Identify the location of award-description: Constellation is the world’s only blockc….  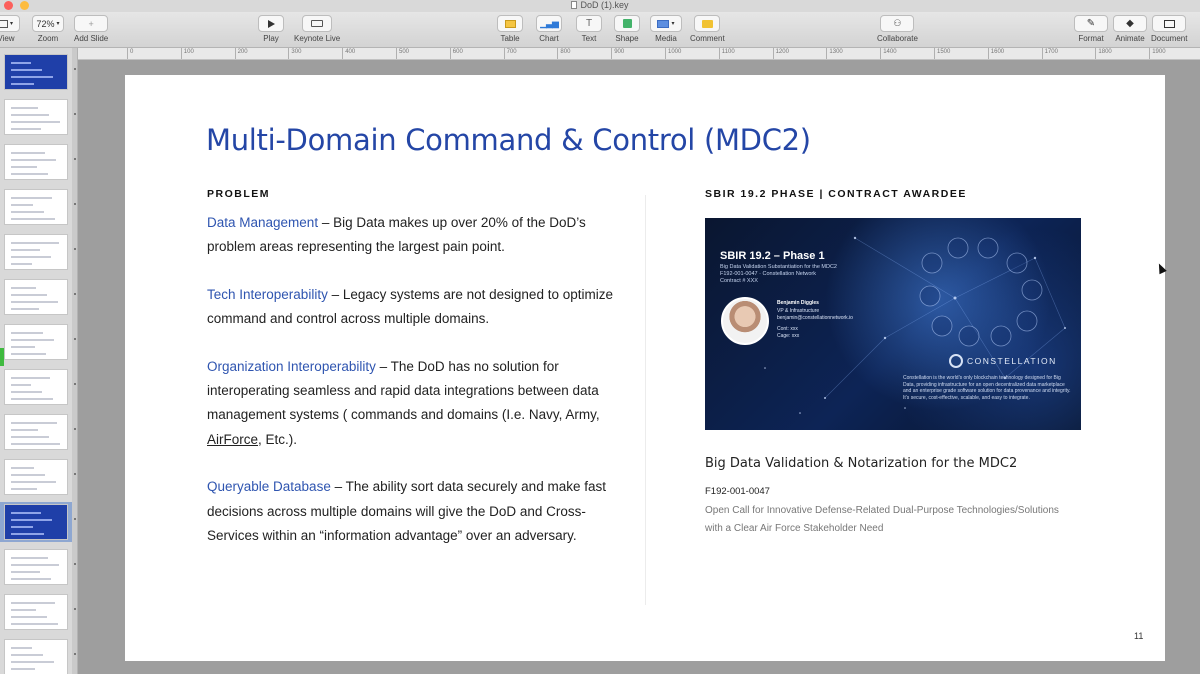
(987, 388).